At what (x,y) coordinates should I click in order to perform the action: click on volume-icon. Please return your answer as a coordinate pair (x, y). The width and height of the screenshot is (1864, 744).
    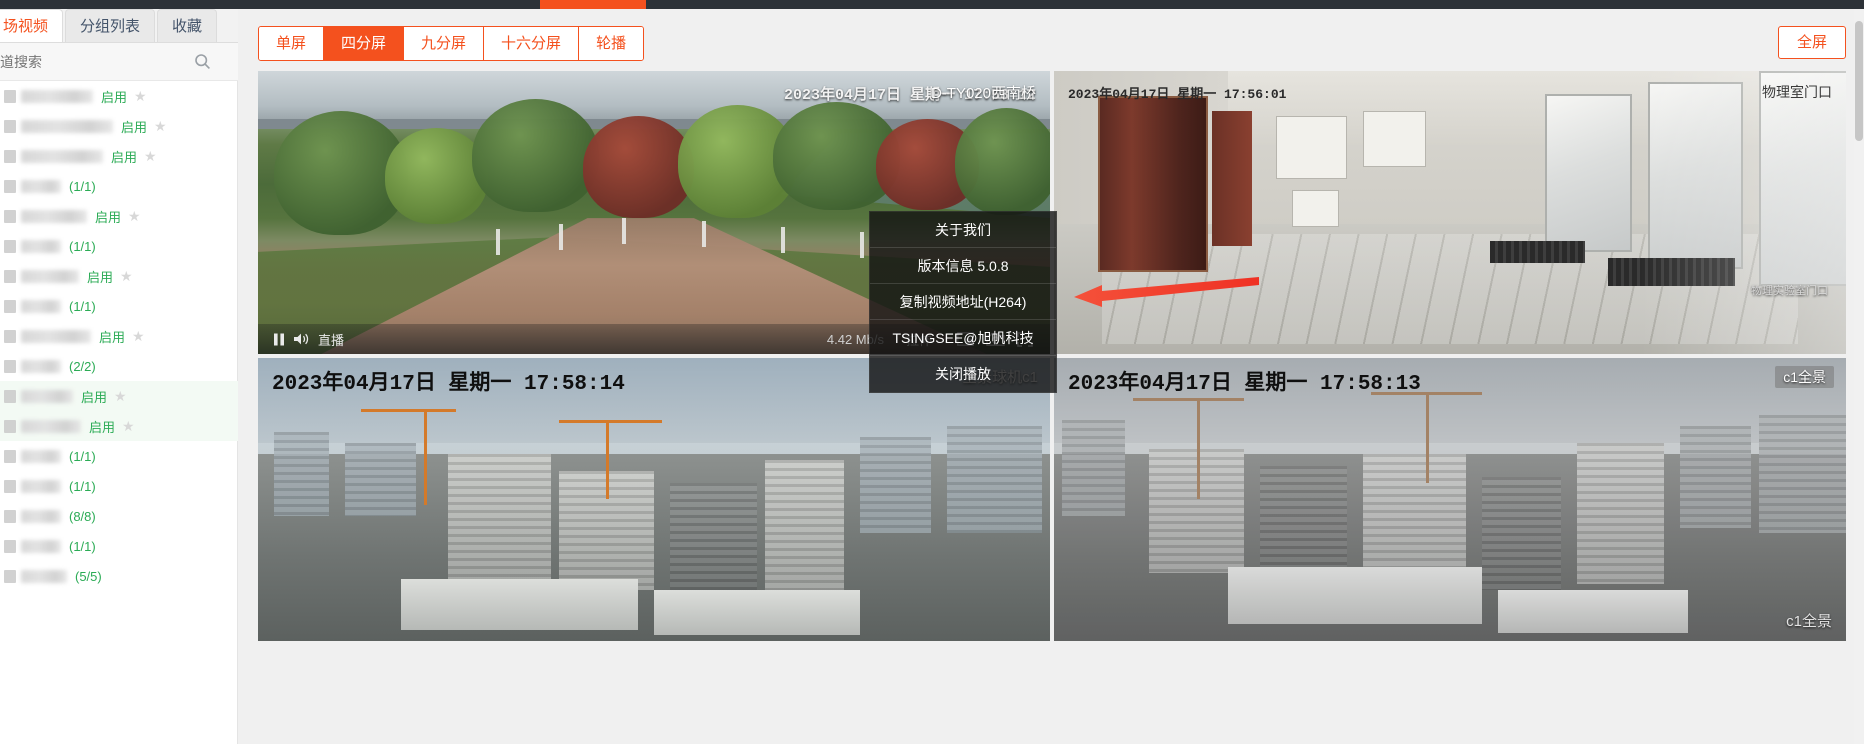
    Looking at the image, I should click on (301, 339).